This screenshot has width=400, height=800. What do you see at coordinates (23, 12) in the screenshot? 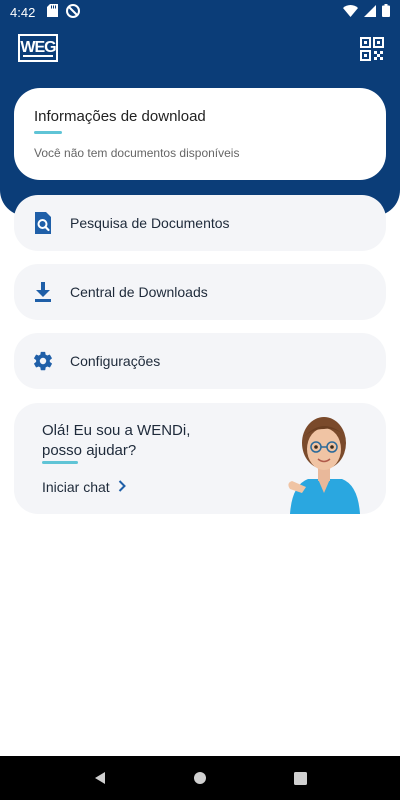
I see `status-time: 4:42` at bounding box center [23, 12].